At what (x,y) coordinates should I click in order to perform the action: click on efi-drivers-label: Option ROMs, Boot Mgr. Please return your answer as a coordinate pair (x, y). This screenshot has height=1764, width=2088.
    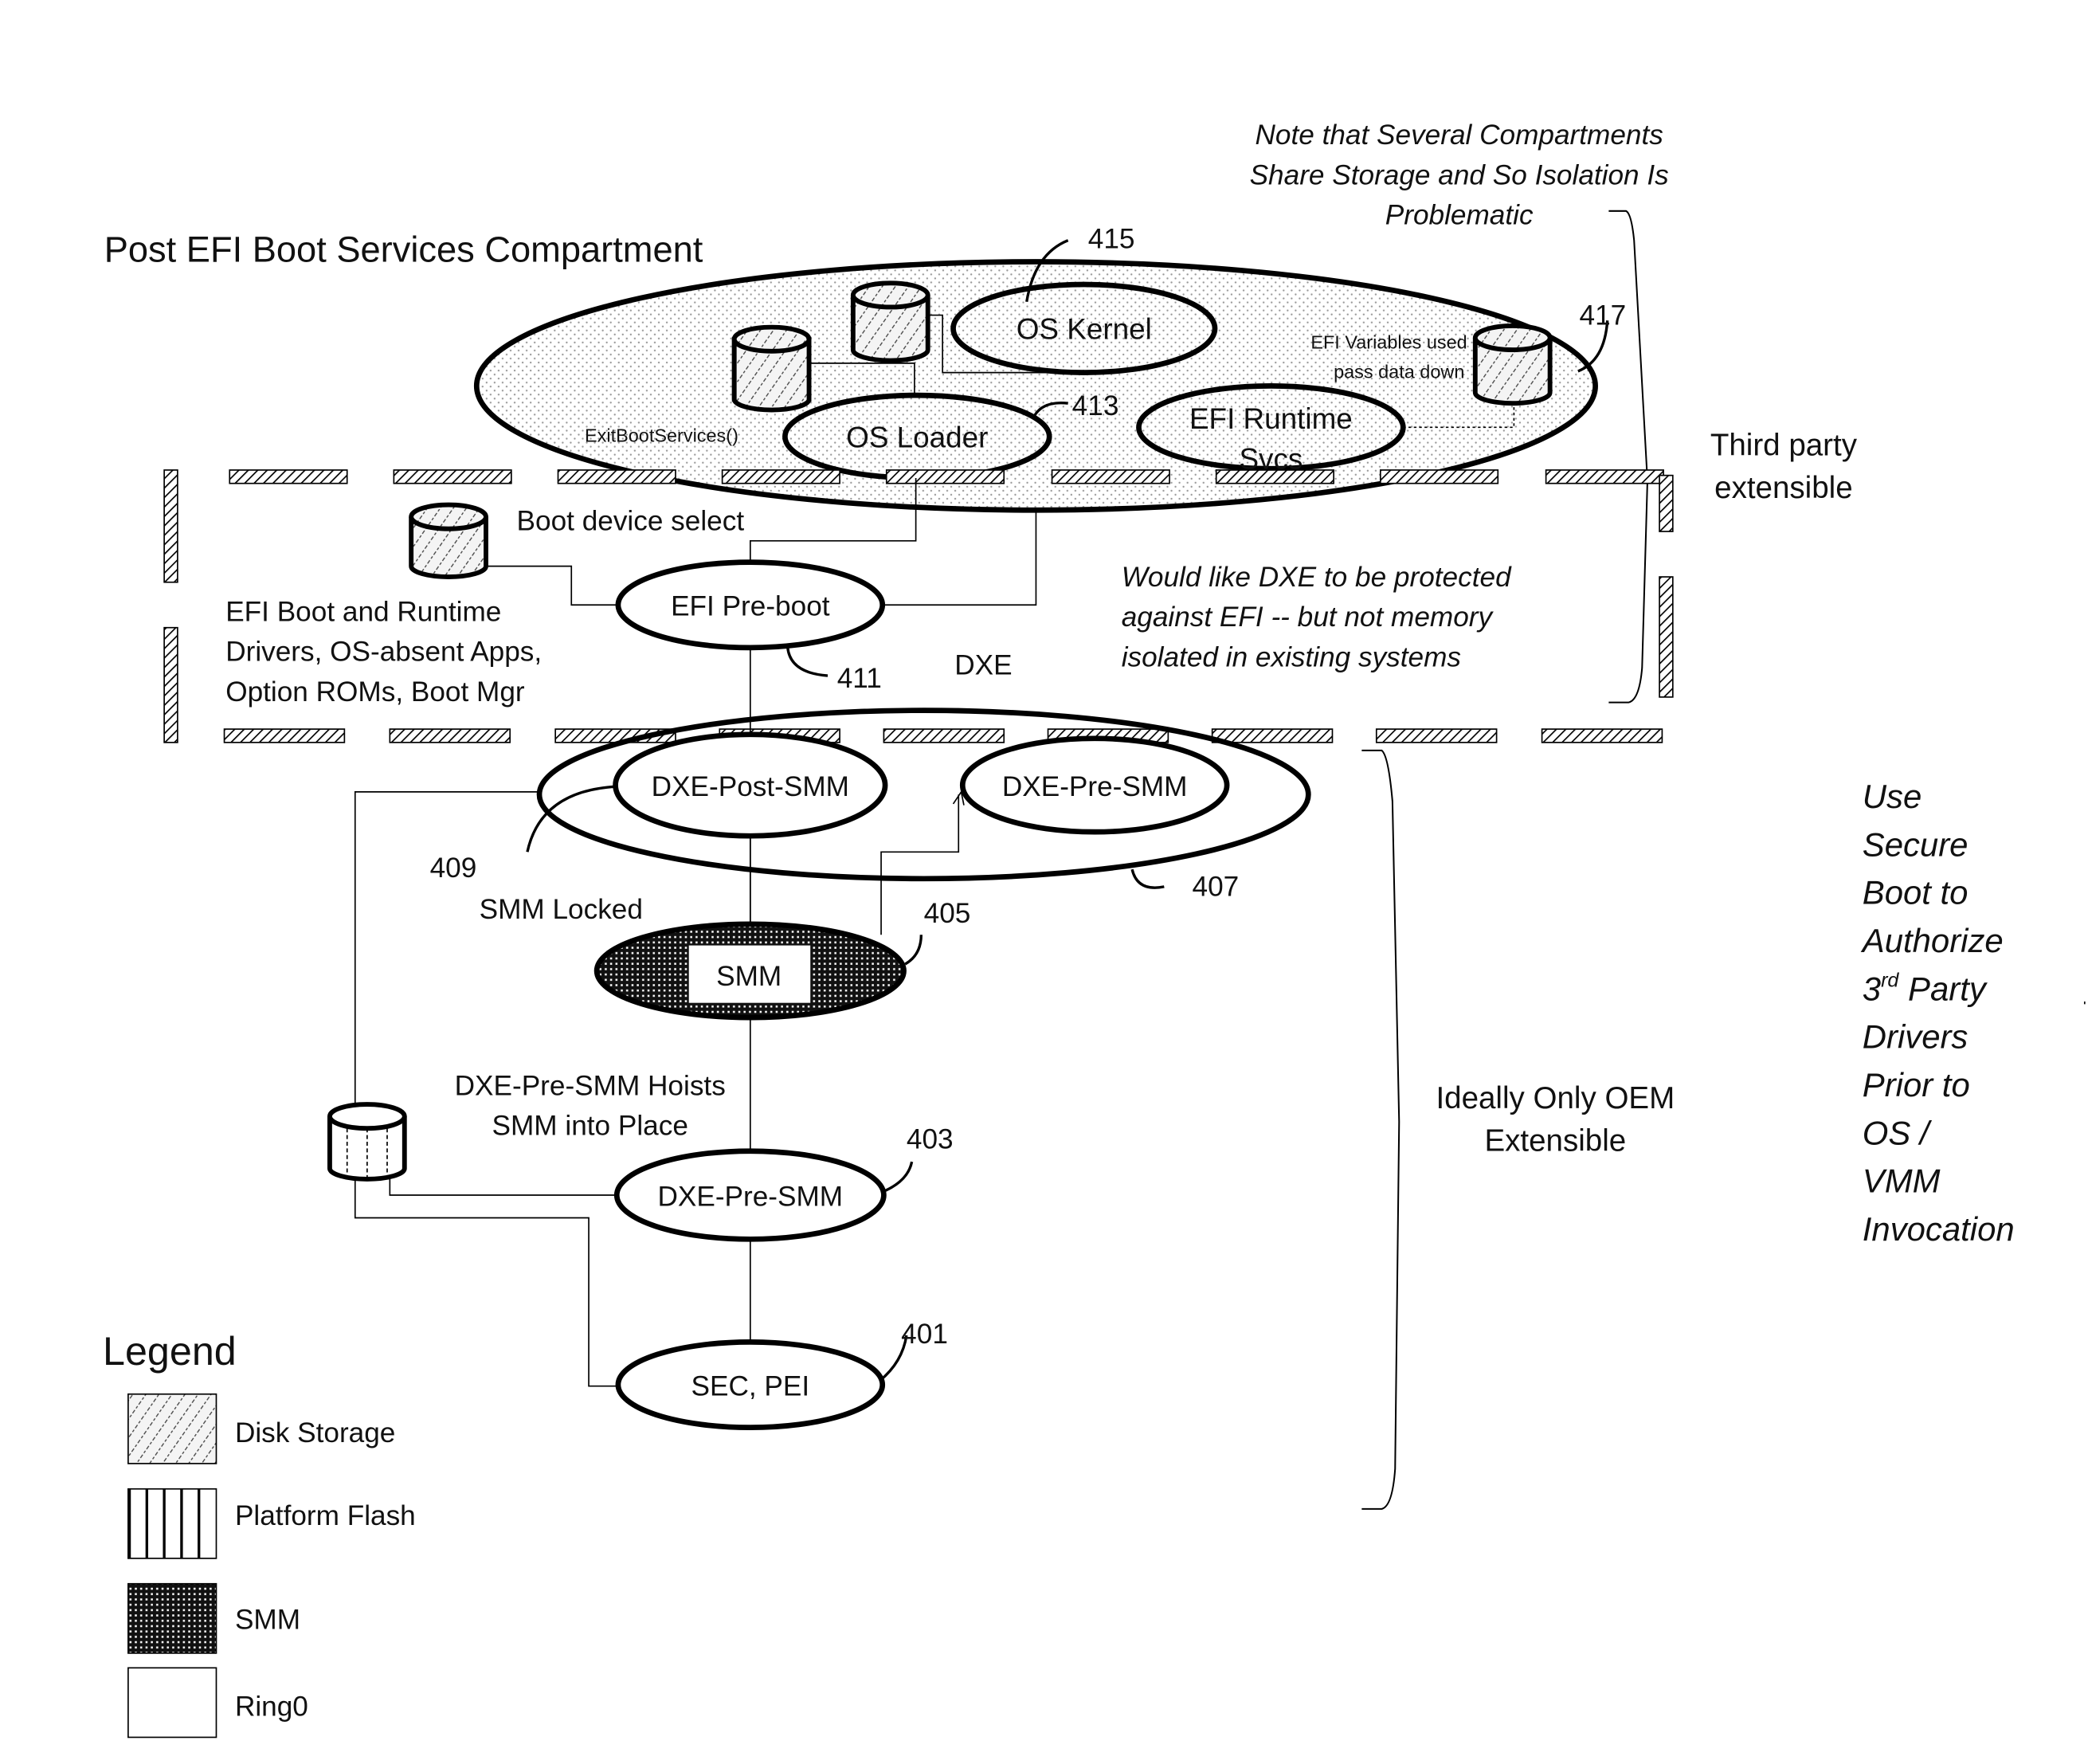
    Looking at the image, I should click on (375, 692).